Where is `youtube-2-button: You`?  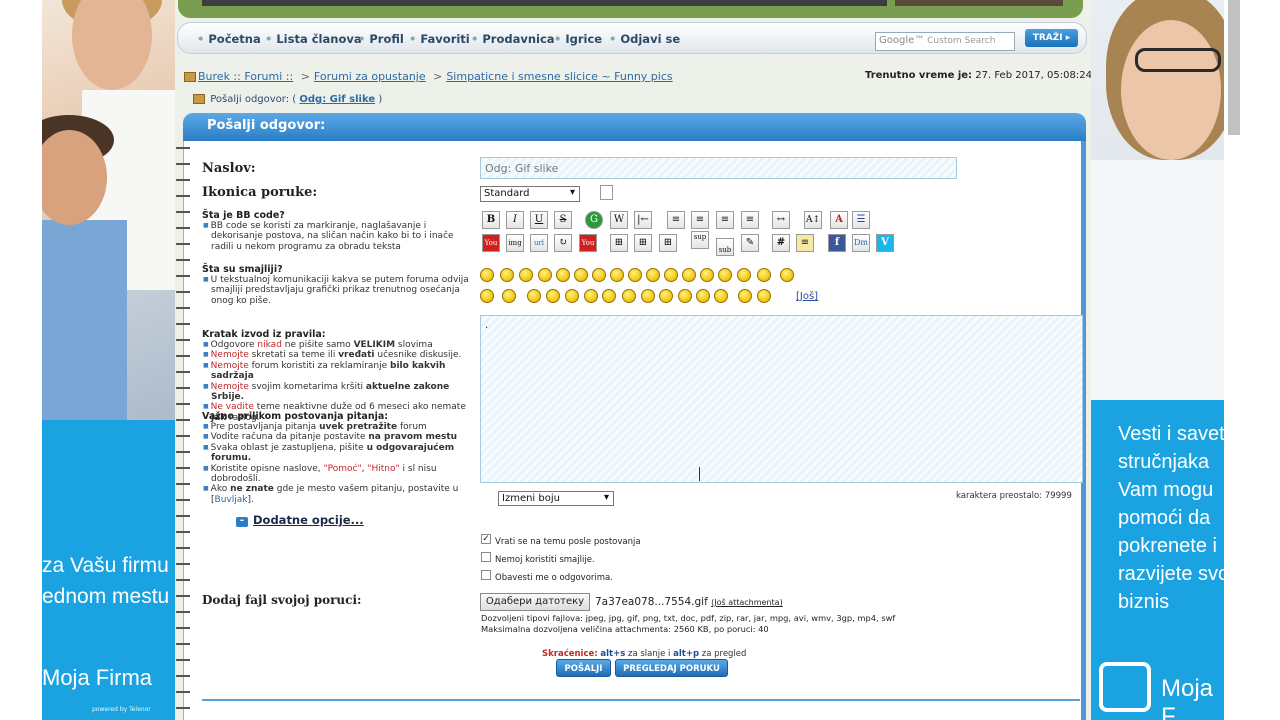 youtube-2-button: You is located at coordinates (588, 243).